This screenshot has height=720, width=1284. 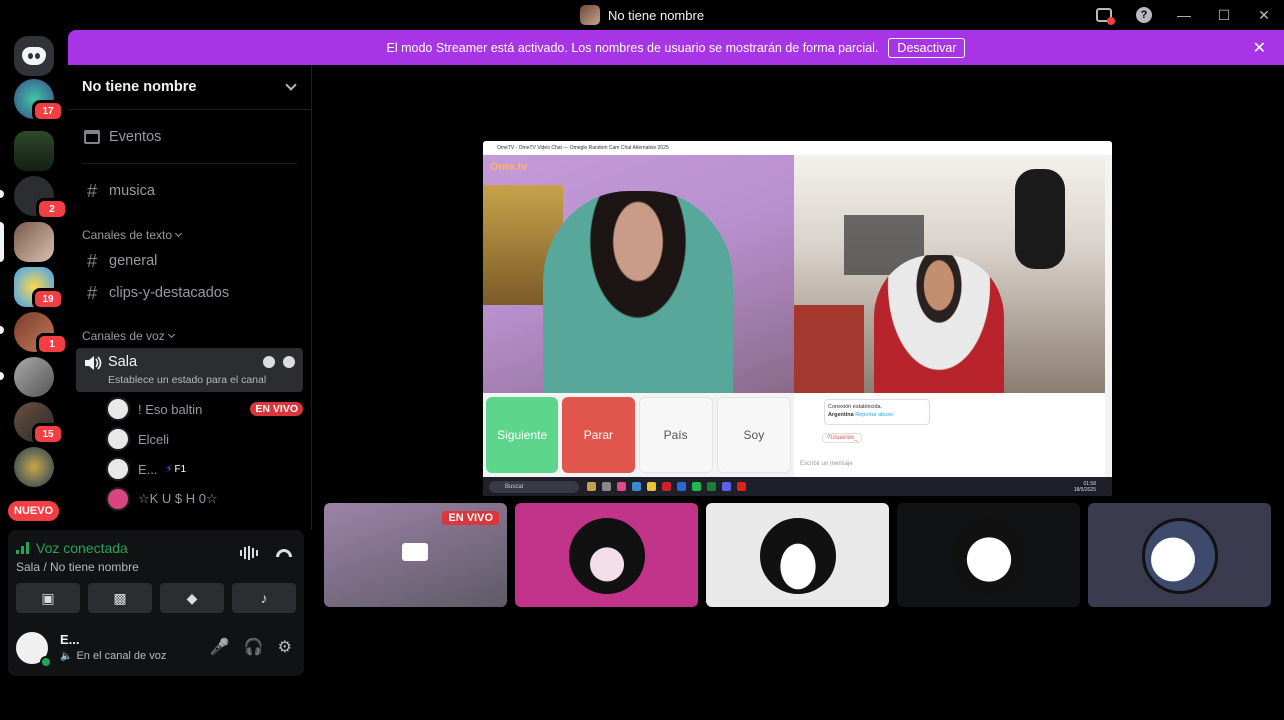 What do you see at coordinates (797, 486) in the screenshot?
I see `windows-taskbar: Buscar 01:58 18/5/2025` at bounding box center [797, 486].